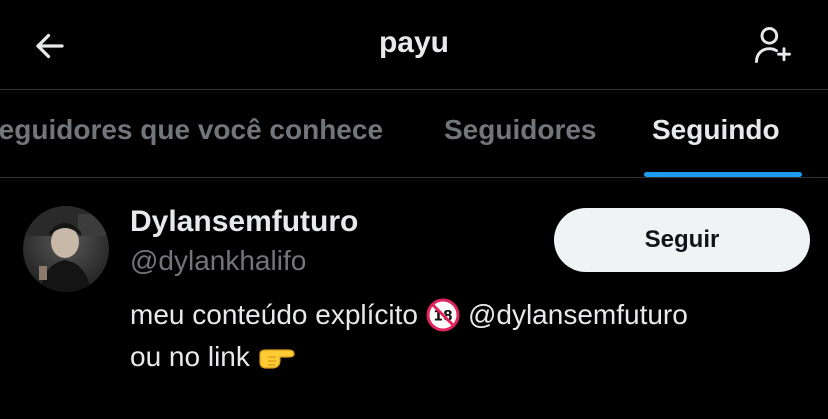  Describe the element at coordinates (218, 260) in the screenshot. I see `user-handle: @dylankhalifo` at that location.